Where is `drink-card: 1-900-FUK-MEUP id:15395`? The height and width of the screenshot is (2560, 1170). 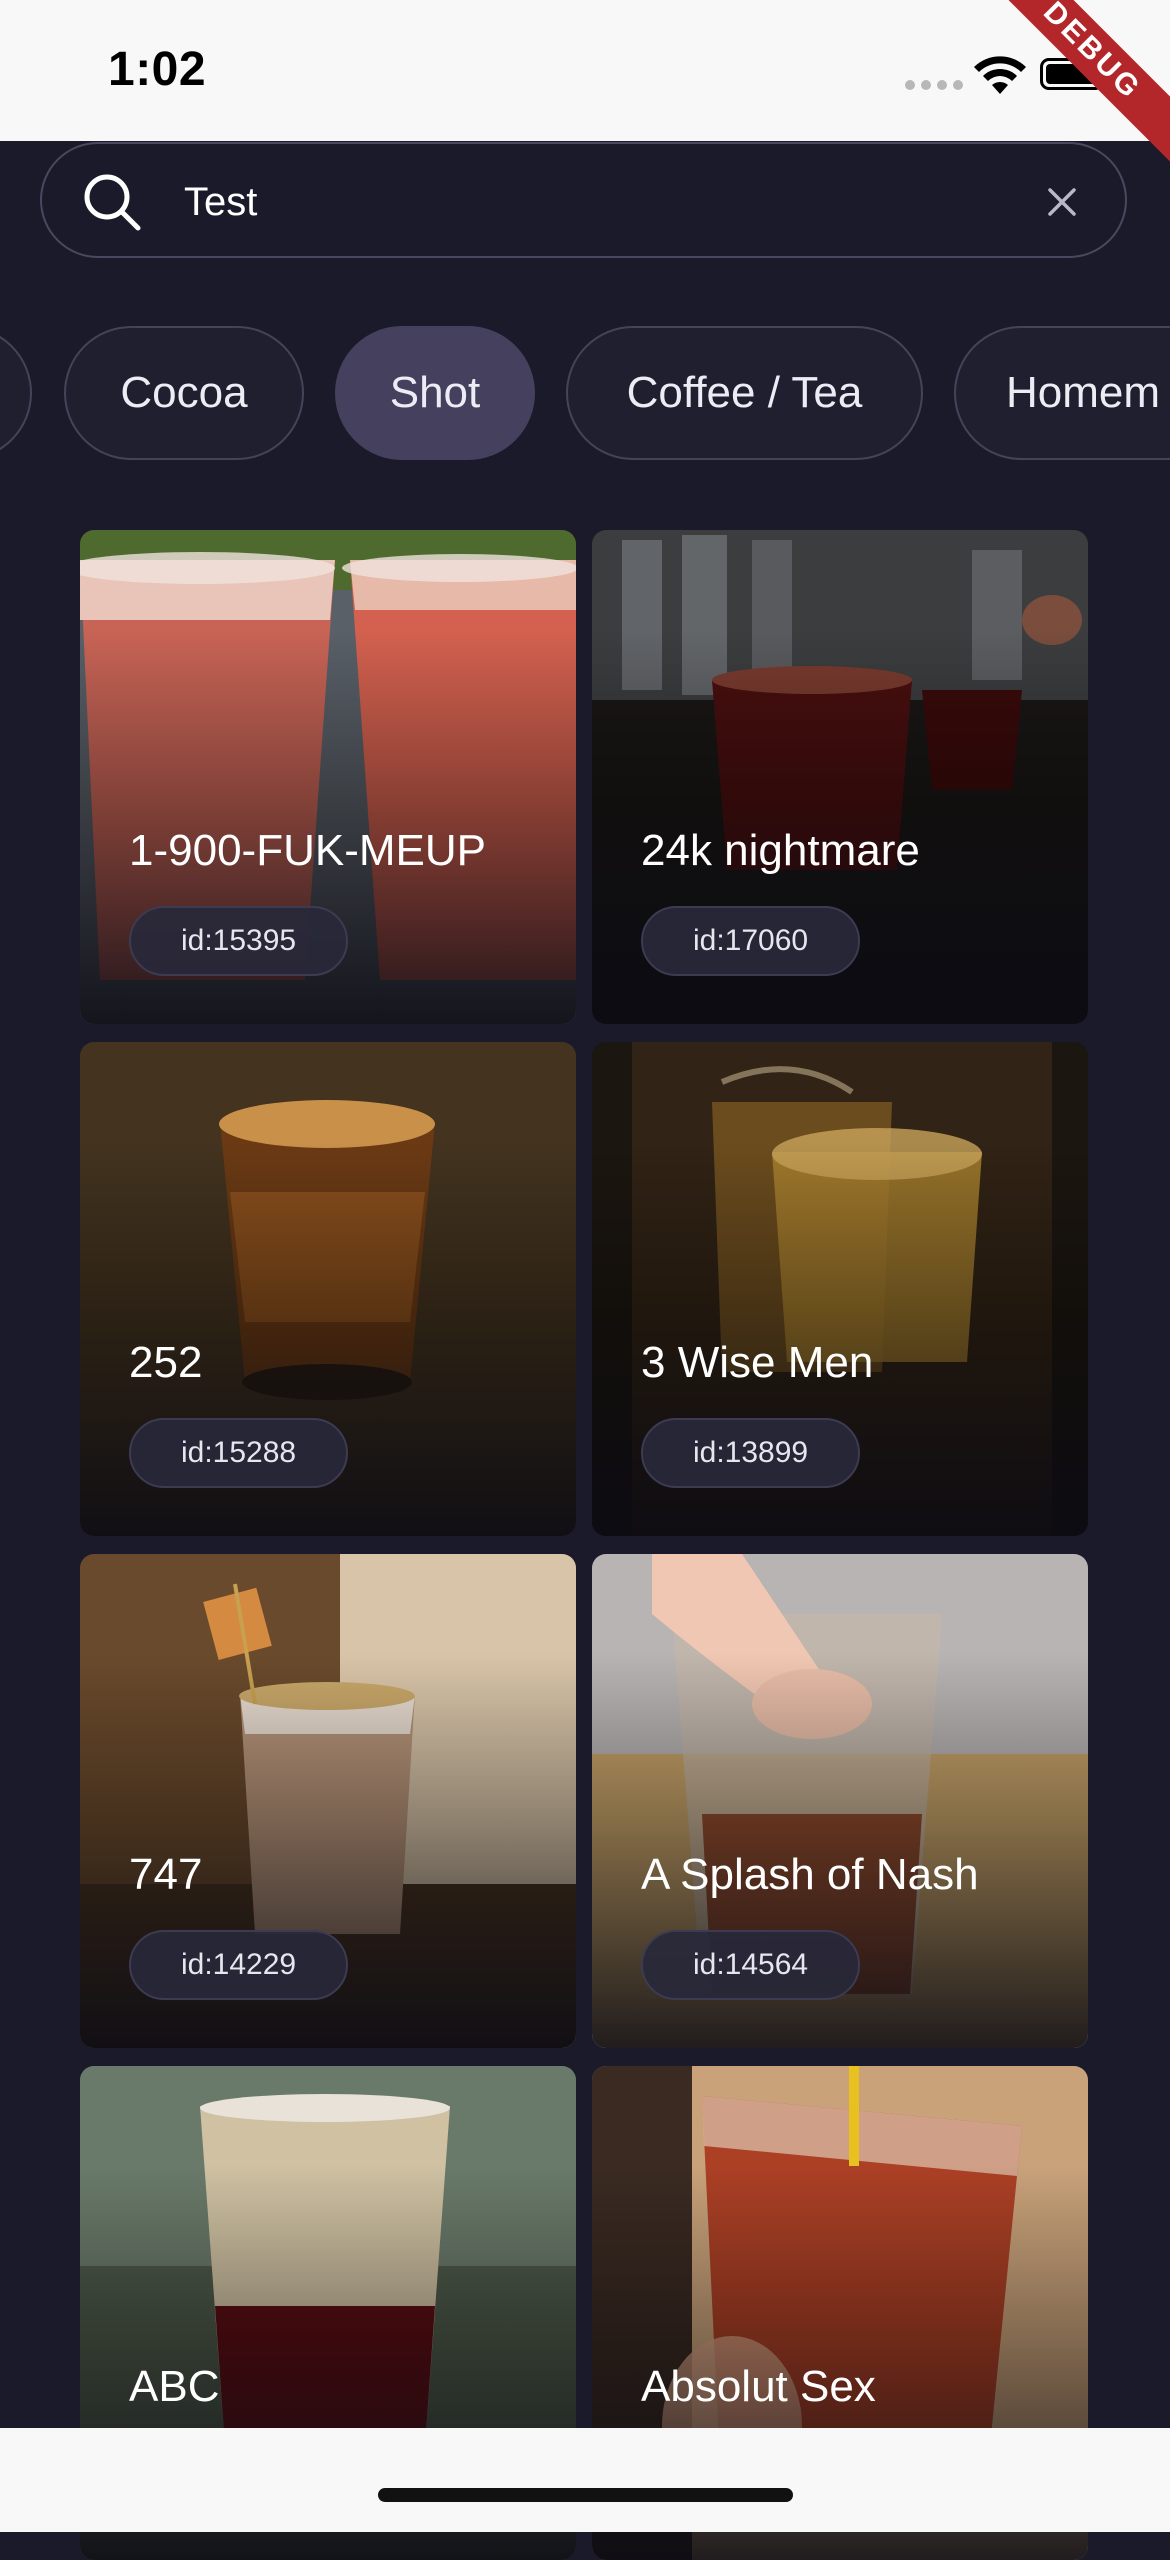 drink-card: 1-900-FUK-MEUP id:15395 is located at coordinates (328, 777).